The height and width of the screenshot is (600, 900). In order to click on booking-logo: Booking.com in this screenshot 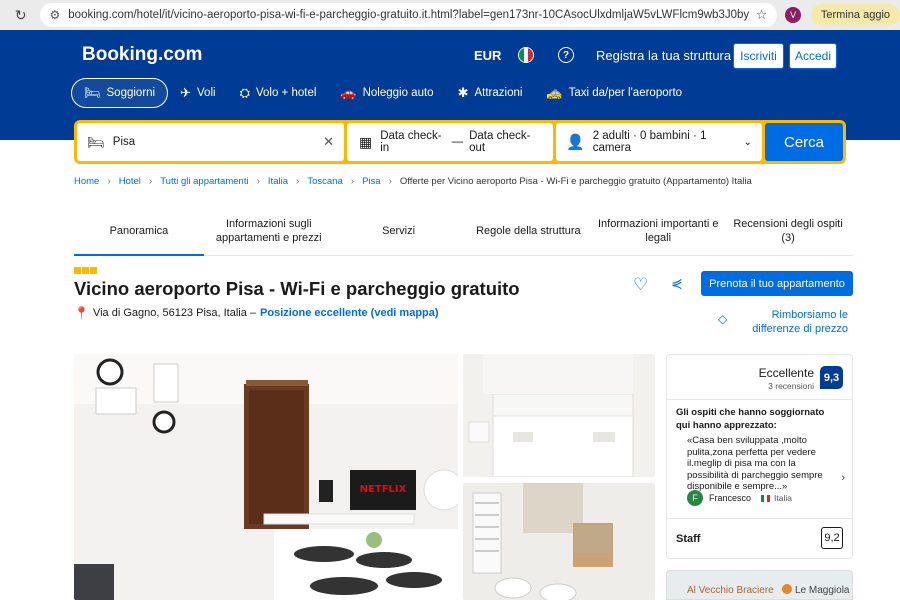, I will do `click(142, 55)`.